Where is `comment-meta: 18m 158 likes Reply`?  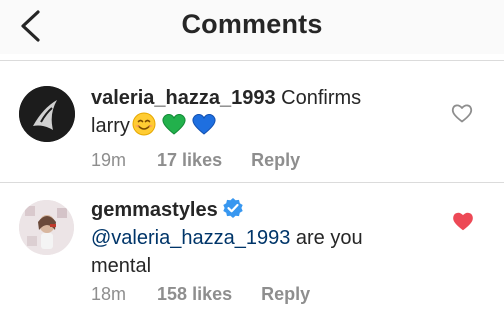
comment-meta: 18m 158 likes Reply is located at coordinates (200, 294).